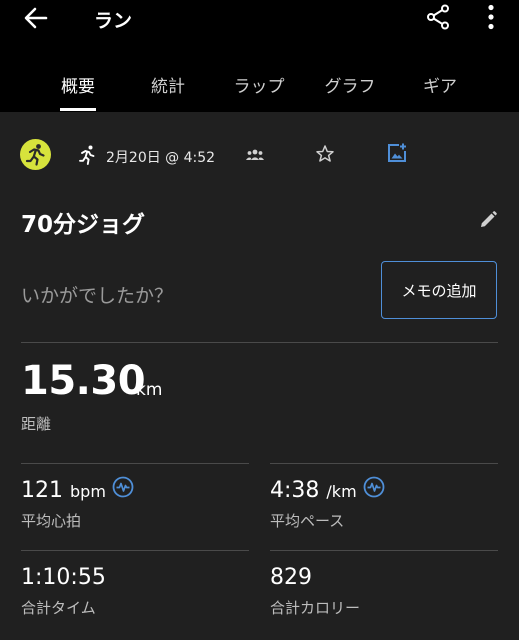  I want to click on tab-overview: 概要, so click(78, 84).